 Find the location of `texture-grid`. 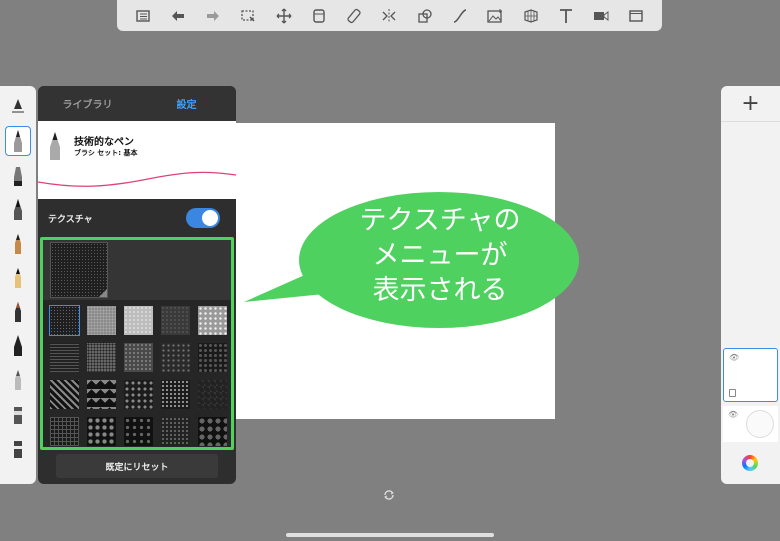

texture-grid is located at coordinates (137, 373).